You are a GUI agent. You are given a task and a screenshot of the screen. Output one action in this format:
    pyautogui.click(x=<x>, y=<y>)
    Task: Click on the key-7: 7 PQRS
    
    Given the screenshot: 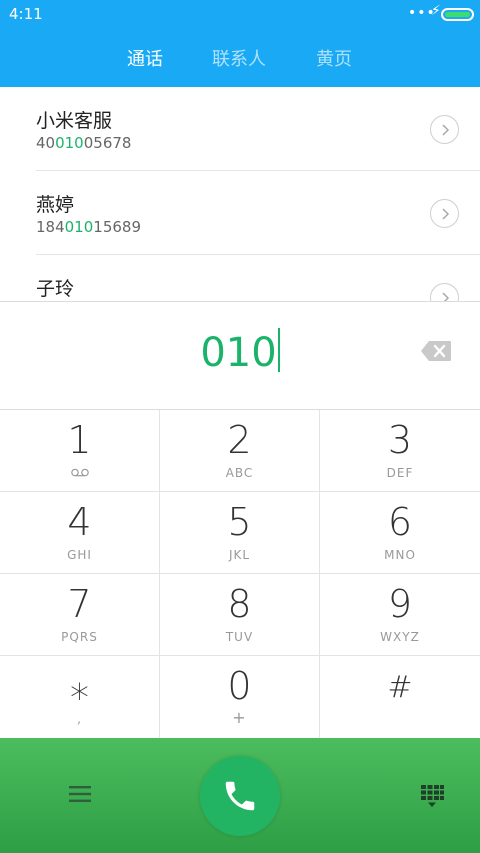 What is the action you would take?
    pyautogui.click(x=80, y=615)
    